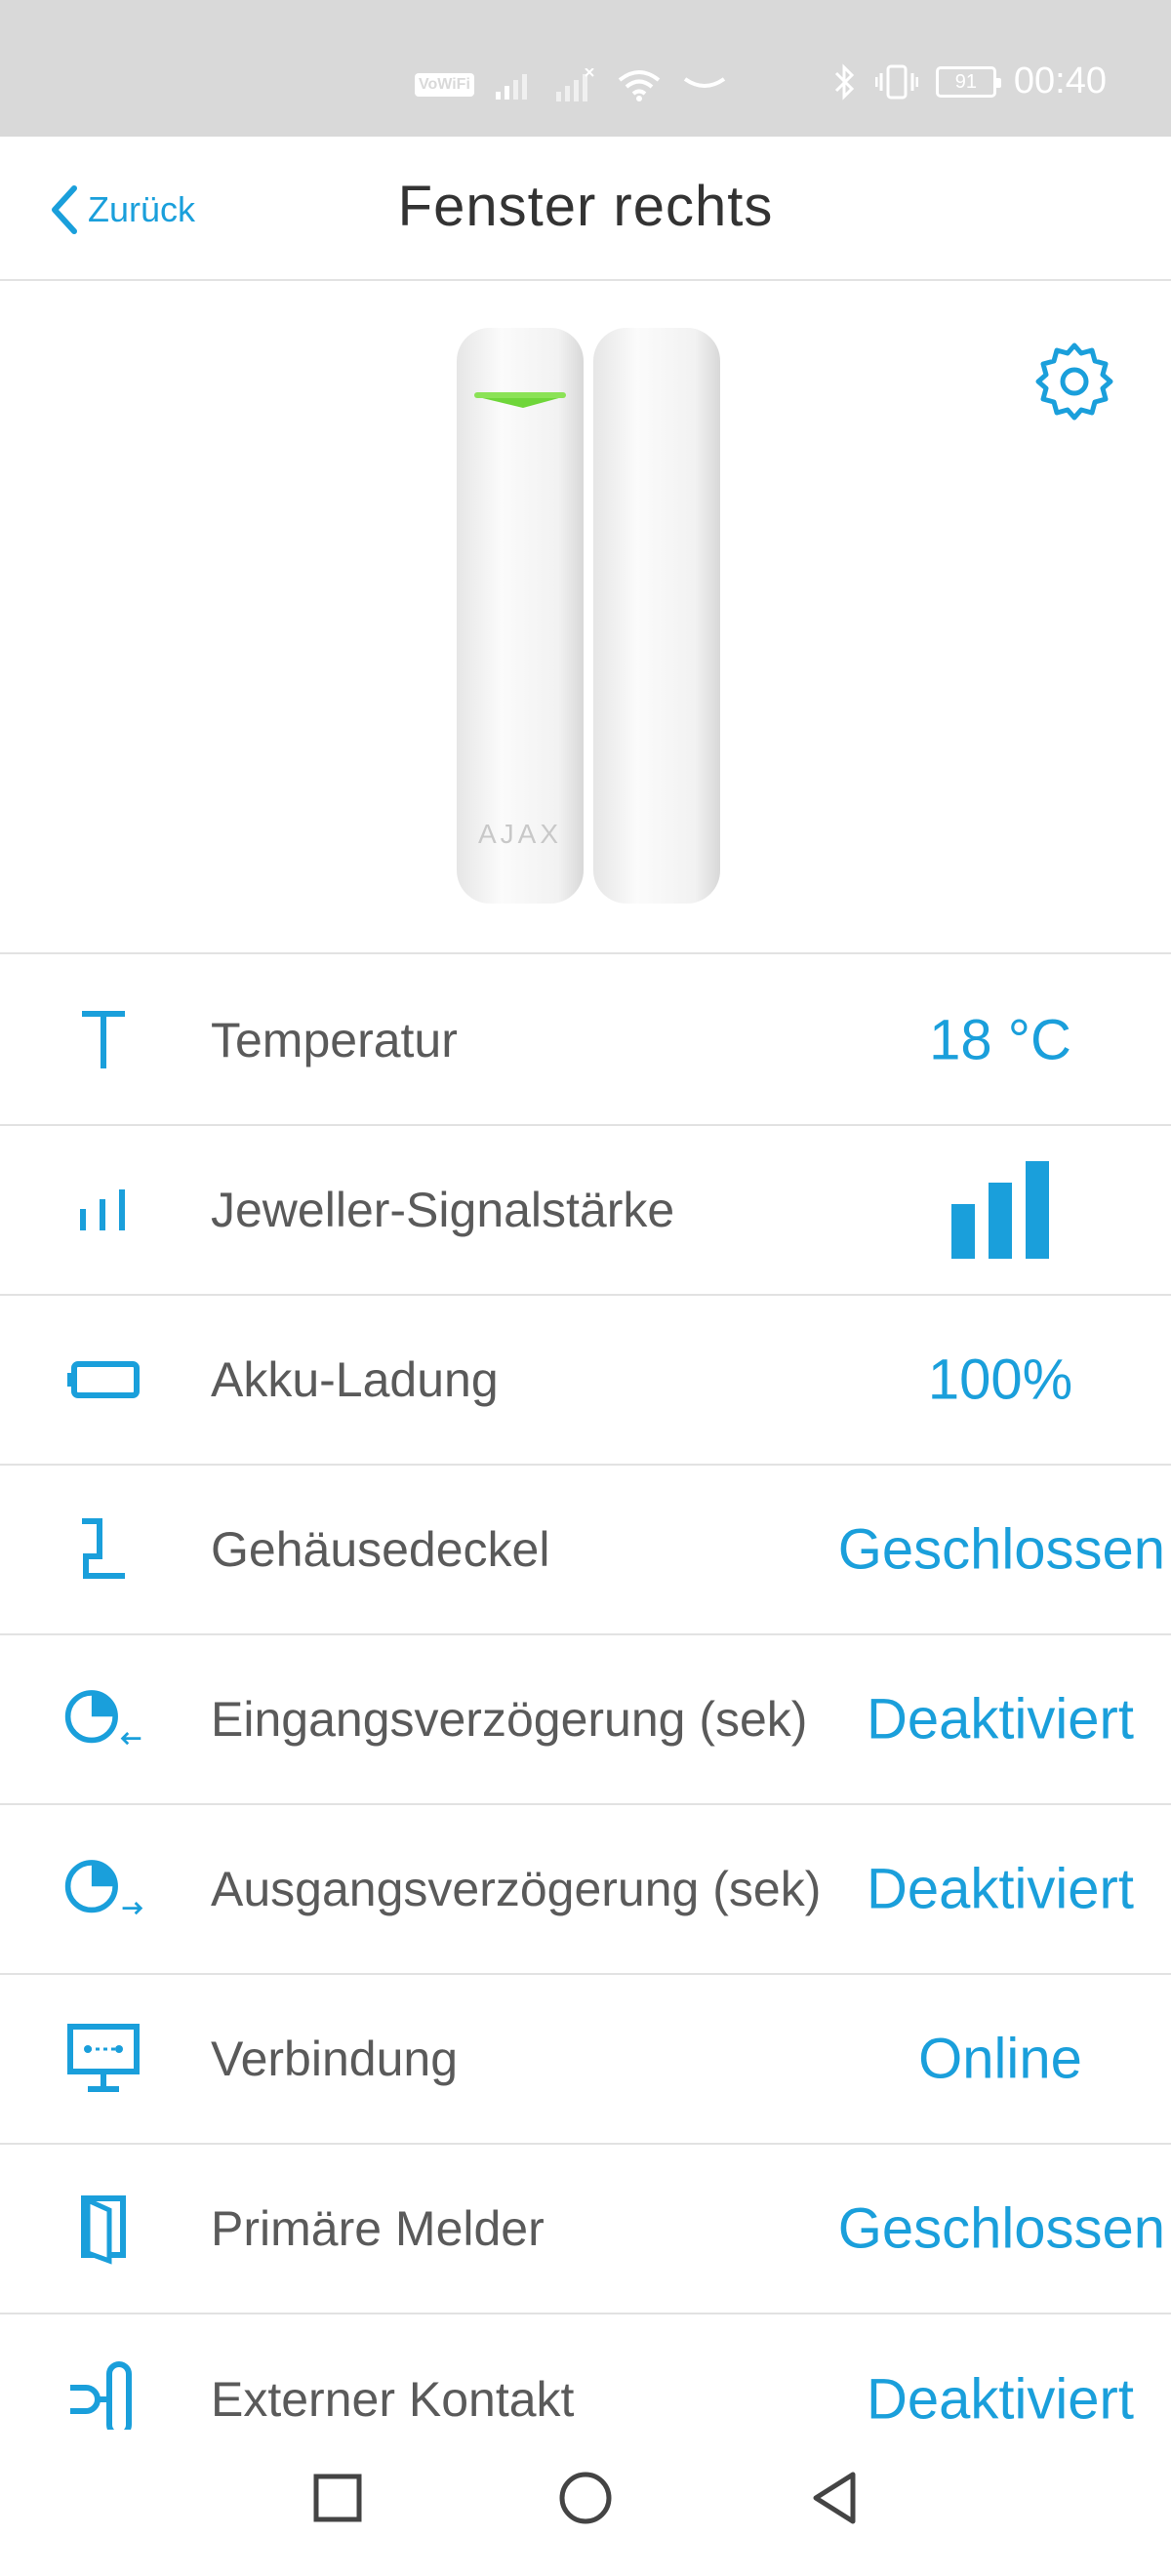  What do you see at coordinates (509, 1719) in the screenshot?
I see `row-label: Eingangsverzögerung (sek)` at bounding box center [509, 1719].